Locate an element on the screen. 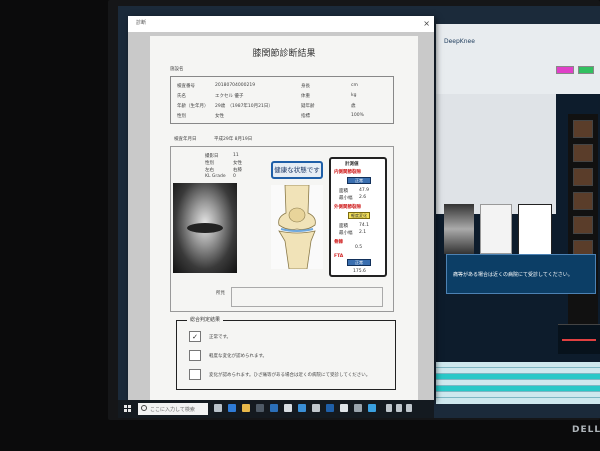 Image resolution: width=600 pixels, height=451 pixels. field-value: 歳 is located at coordinates (353, 106).